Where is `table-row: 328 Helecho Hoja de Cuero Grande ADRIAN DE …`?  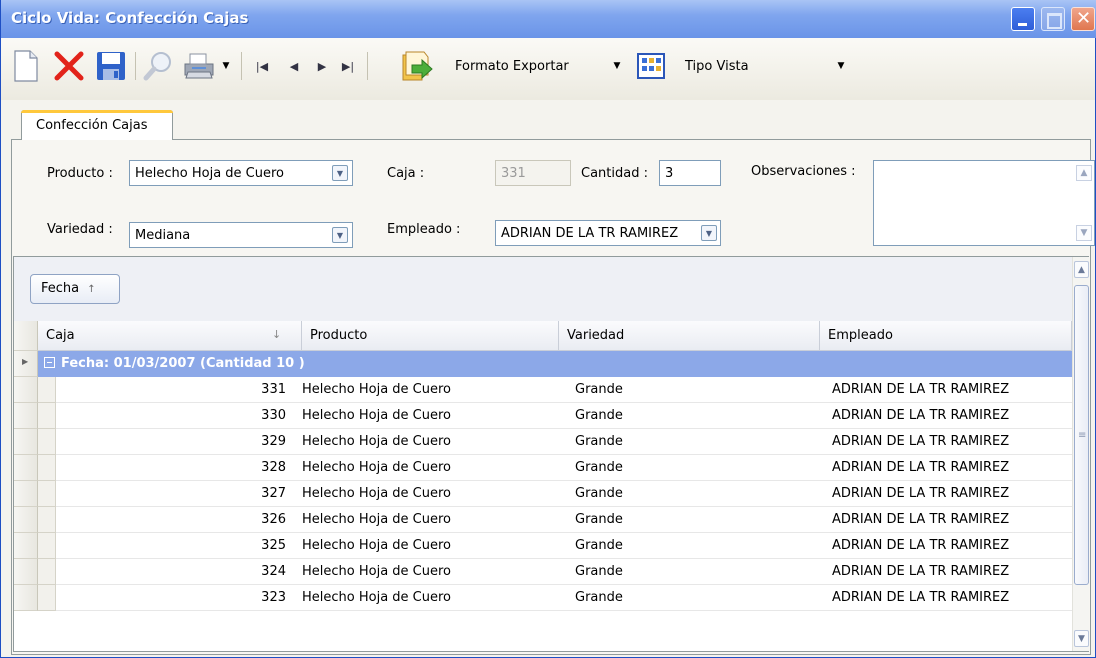
table-row: 328 Helecho Hoja de Cuero Grande ADRIAN DE … is located at coordinates (555, 468).